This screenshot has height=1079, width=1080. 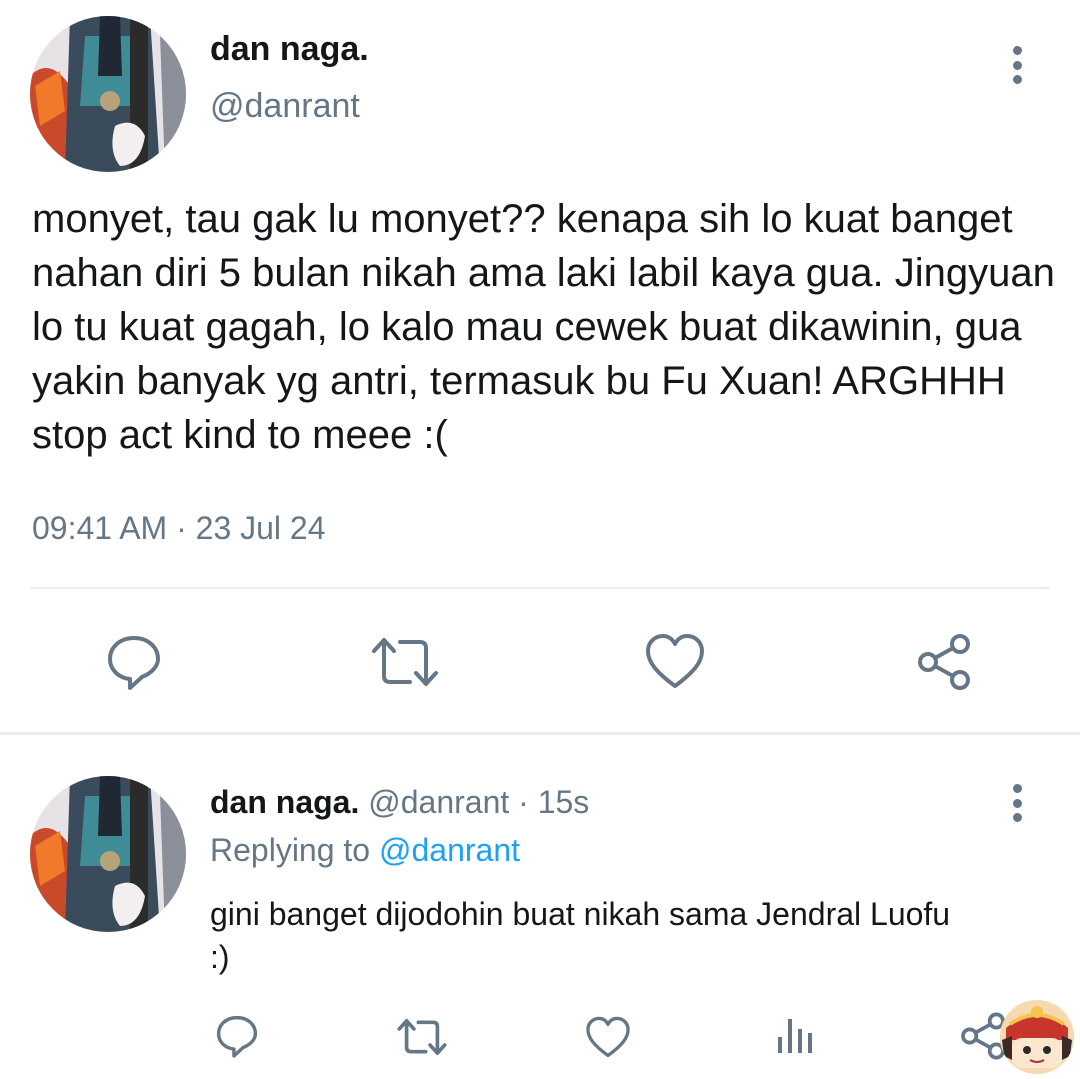 I want to click on author-avatar, so click(x=108, y=94).